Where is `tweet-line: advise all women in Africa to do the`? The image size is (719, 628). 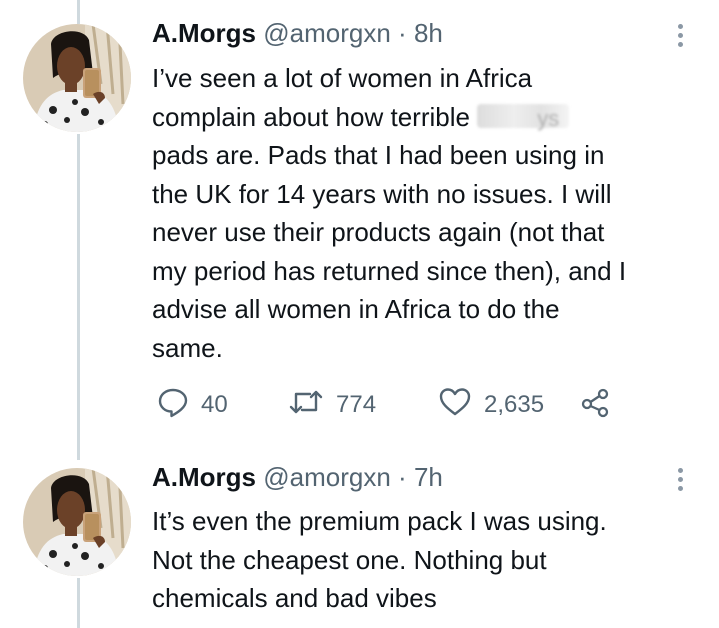 tweet-line: advise all women in Africa to do the is located at coordinates (356, 309).